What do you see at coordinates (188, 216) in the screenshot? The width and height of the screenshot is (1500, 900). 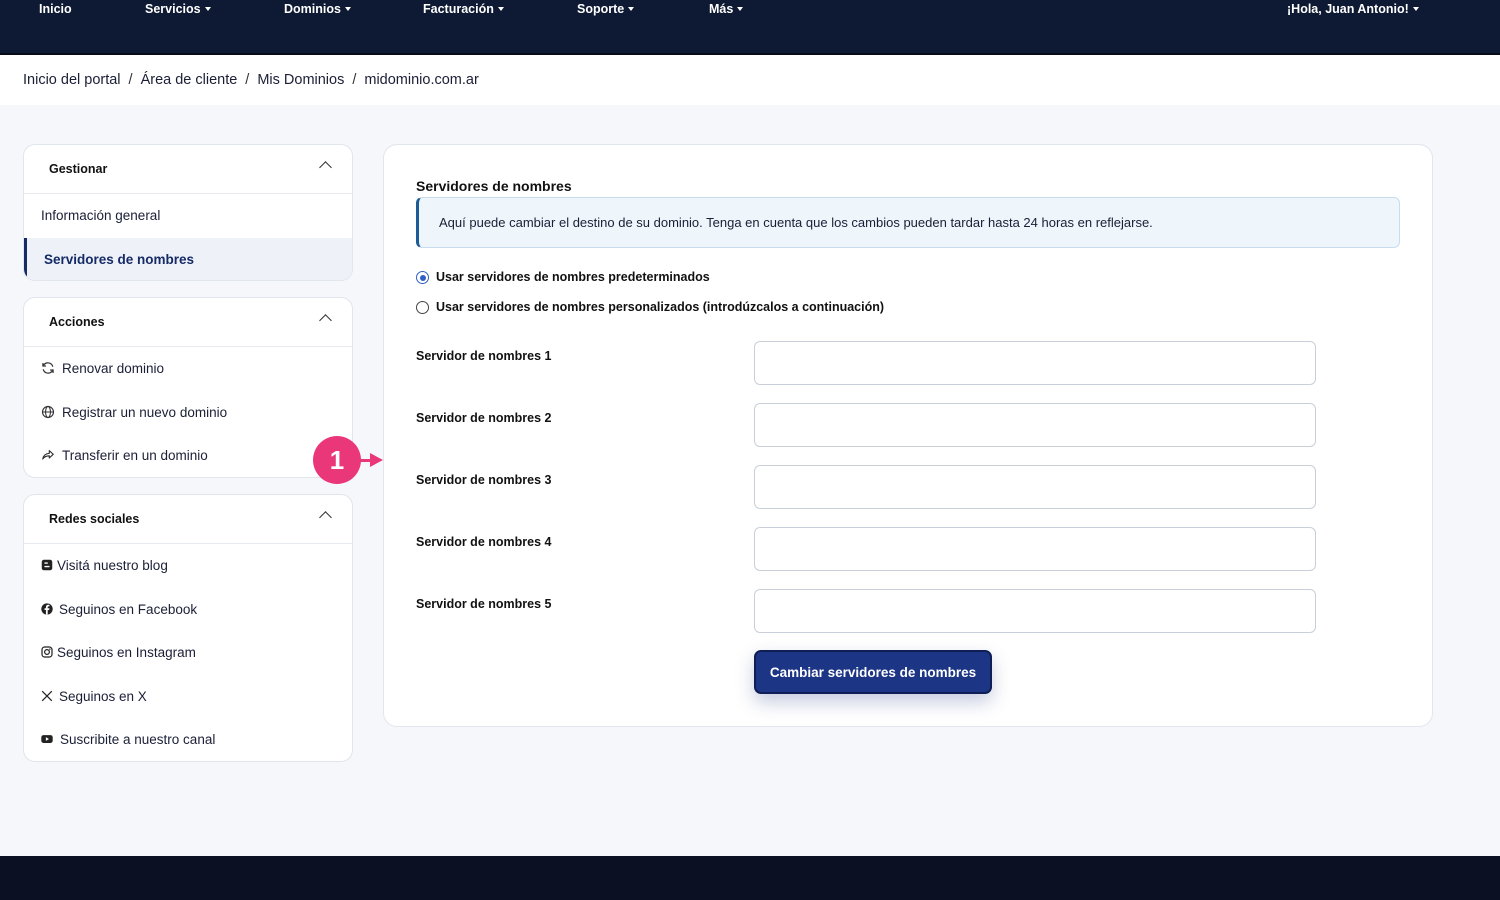 I see `sidebar-item-overview: Información general` at bounding box center [188, 216].